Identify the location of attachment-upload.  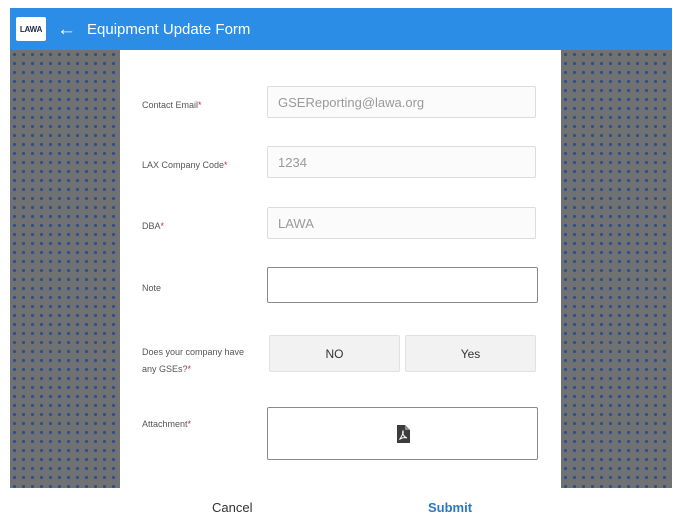
(402, 433).